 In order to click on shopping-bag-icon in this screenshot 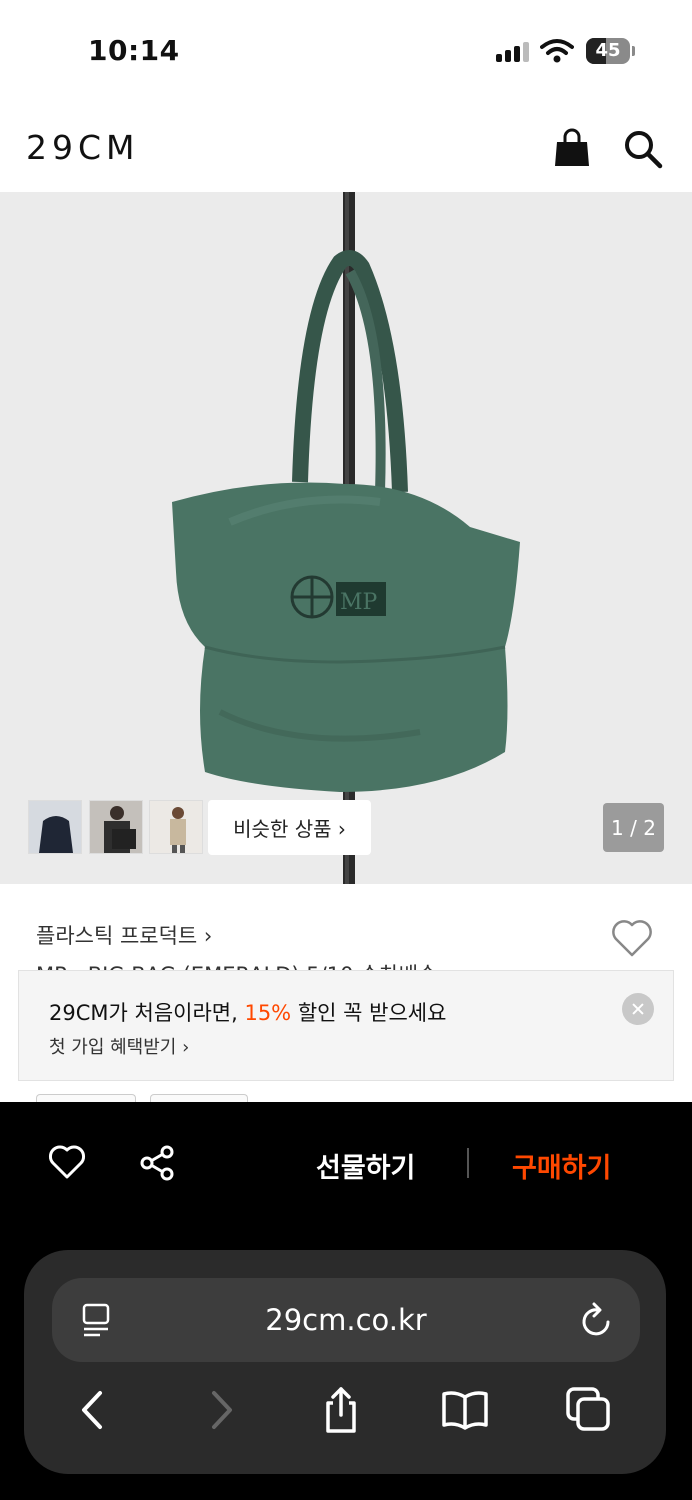, I will do `click(572, 148)`.